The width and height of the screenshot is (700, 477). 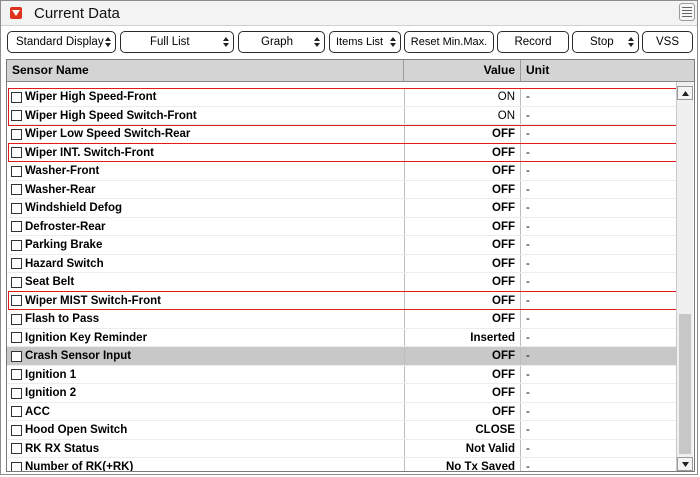 What do you see at coordinates (341, 411) in the screenshot?
I see `table-row: ACC OFF -` at bounding box center [341, 411].